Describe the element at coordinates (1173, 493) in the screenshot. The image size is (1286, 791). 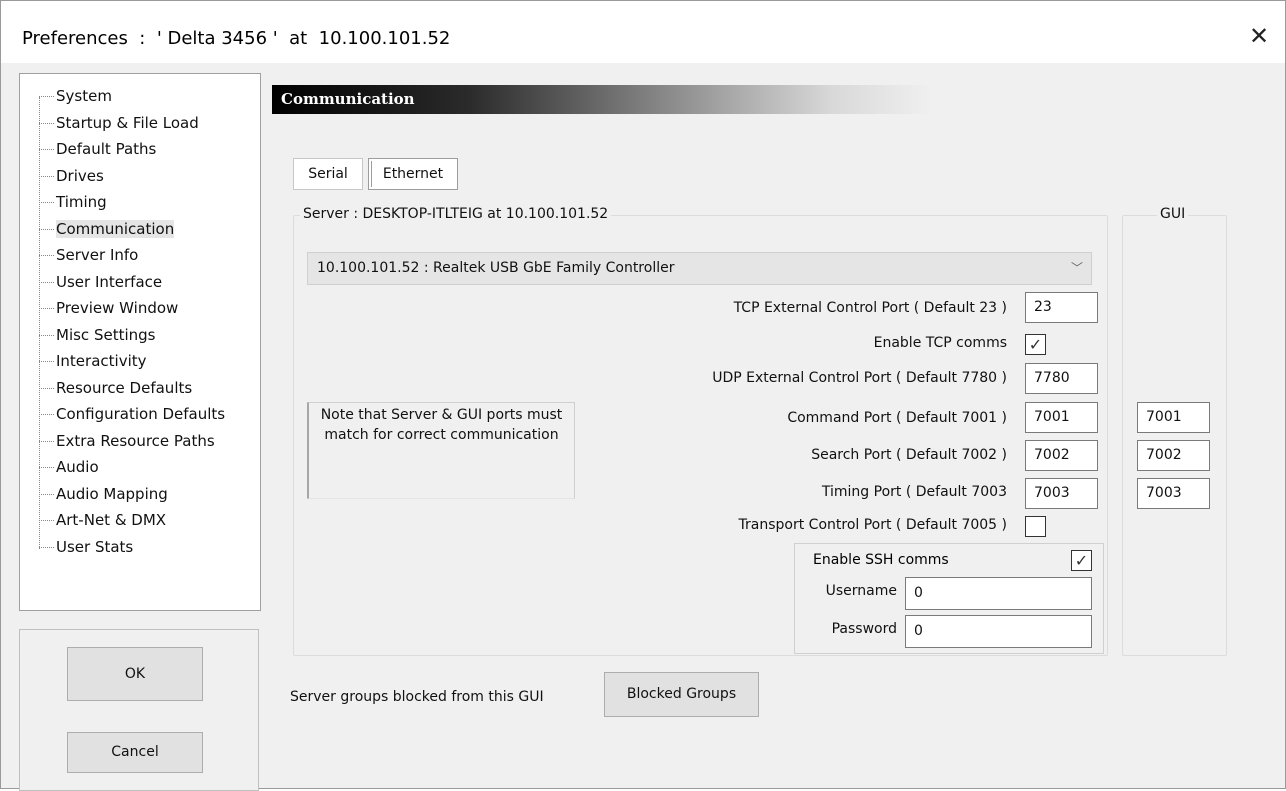
I see `gui-timing-port-field: 7003` at that location.